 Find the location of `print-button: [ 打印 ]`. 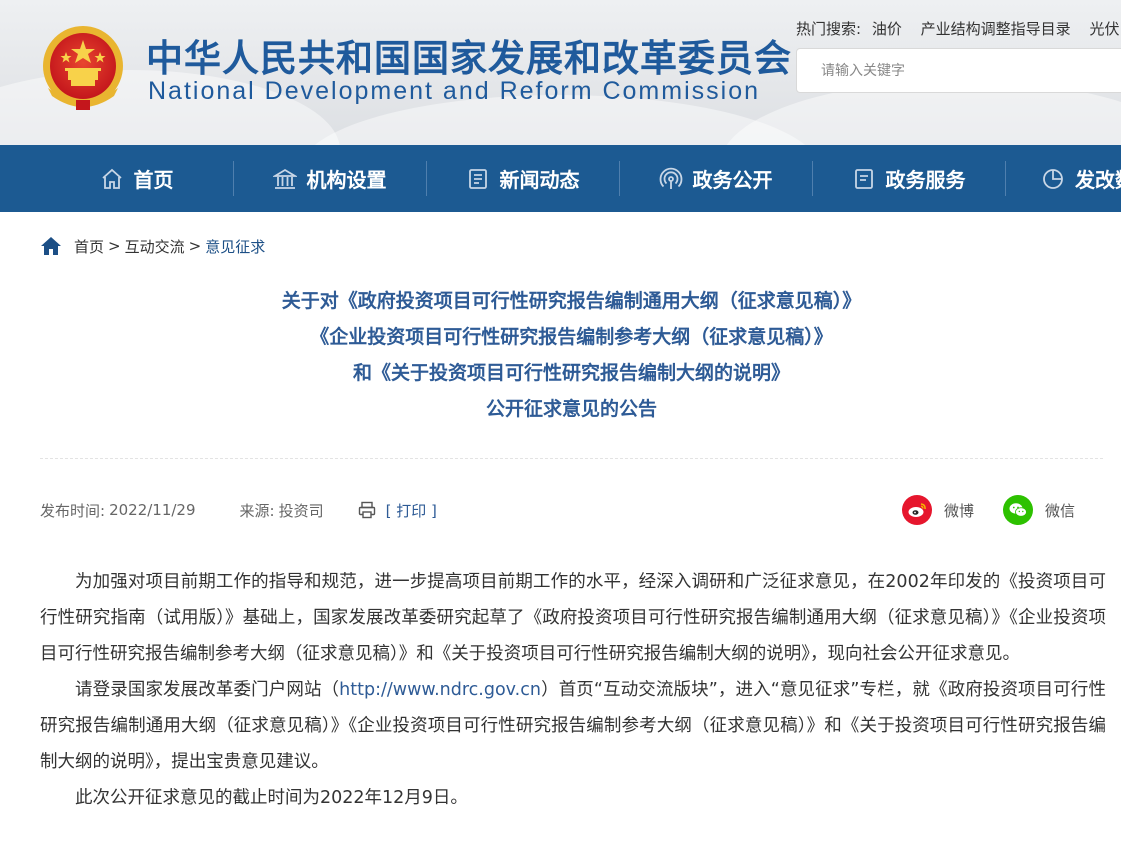

print-button: [ 打印 ] is located at coordinates (397, 510).